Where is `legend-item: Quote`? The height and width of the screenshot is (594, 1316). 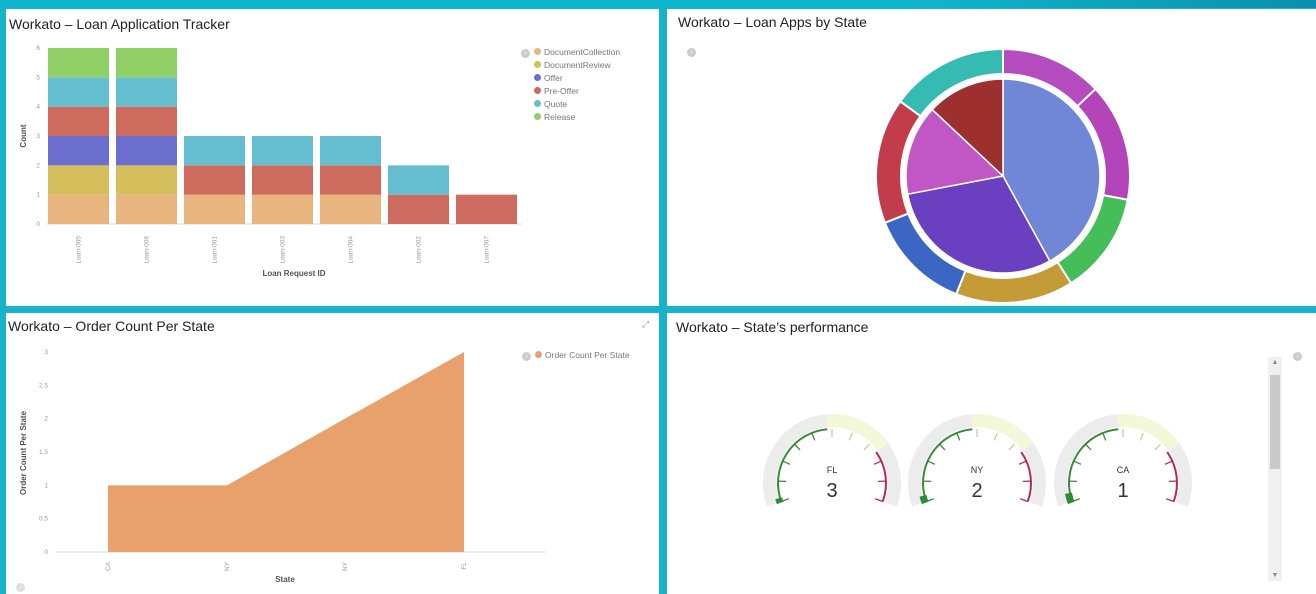
legend-item: Quote is located at coordinates (577, 103).